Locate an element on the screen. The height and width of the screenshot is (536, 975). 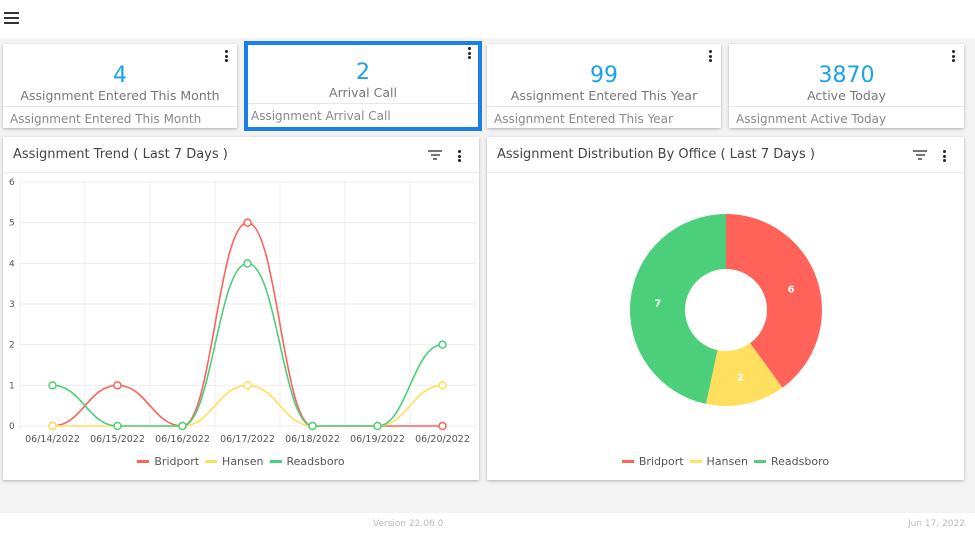
kpi-footer: Assignment Arrival Call is located at coordinates (321, 116).